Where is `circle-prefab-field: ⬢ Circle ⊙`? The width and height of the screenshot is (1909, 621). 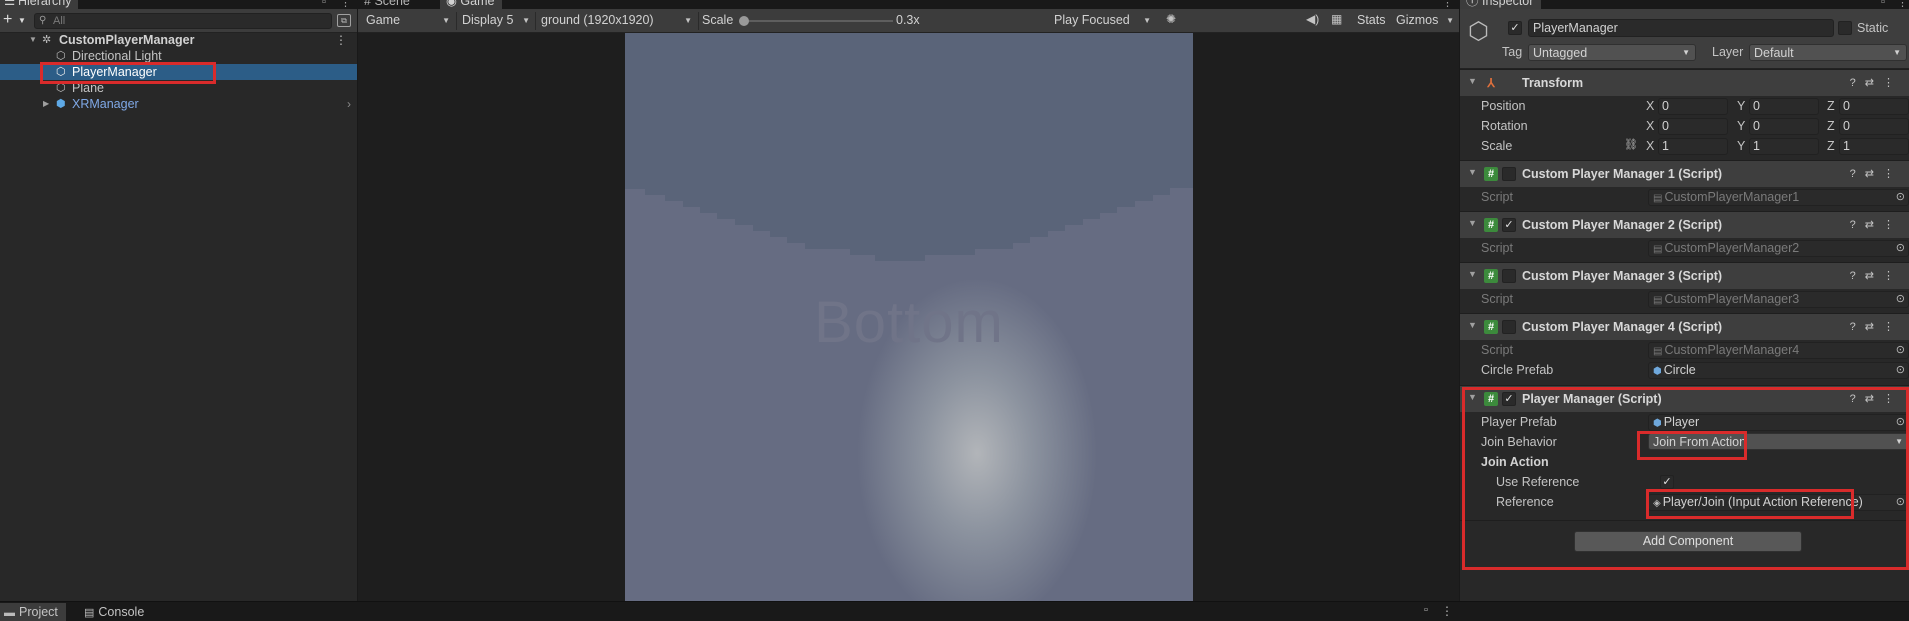 circle-prefab-field: ⬢ Circle ⊙ is located at coordinates (1778, 370).